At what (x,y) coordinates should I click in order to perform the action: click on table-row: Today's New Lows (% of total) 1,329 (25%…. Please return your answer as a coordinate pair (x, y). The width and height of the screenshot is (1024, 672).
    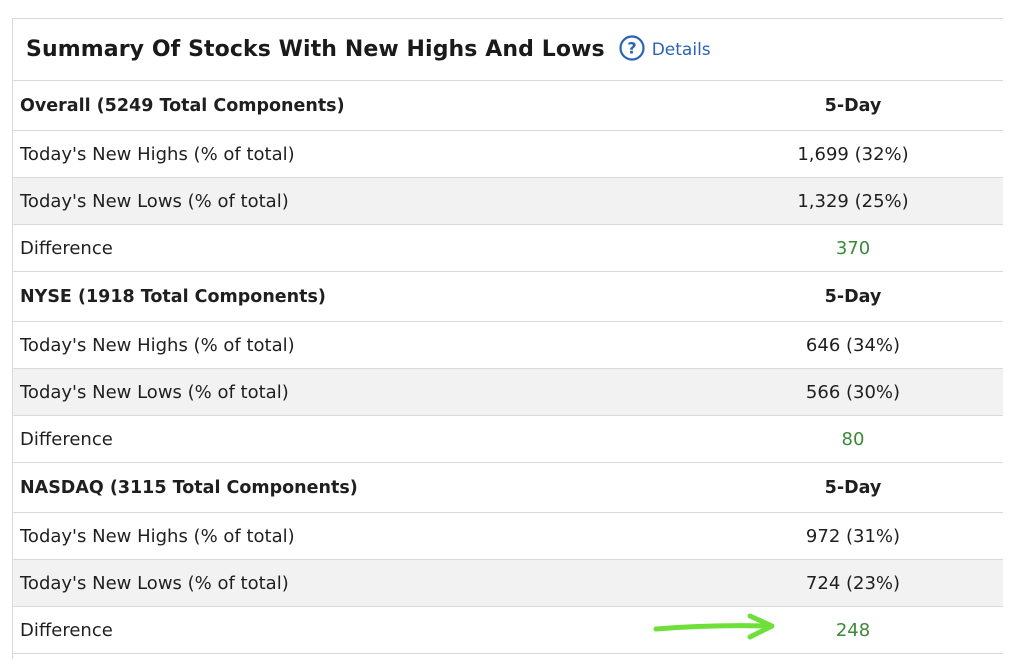
    Looking at the image, I should click on (508, 201).